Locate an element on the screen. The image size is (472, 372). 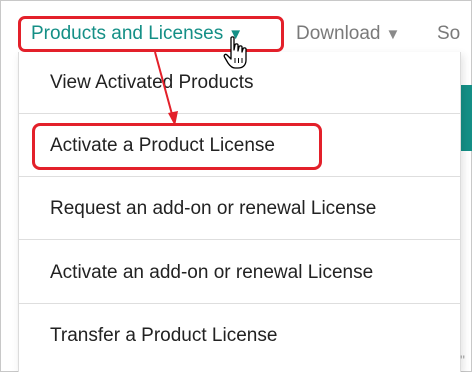
nav-download: Download ▼ is located at coordinates (348, 34).